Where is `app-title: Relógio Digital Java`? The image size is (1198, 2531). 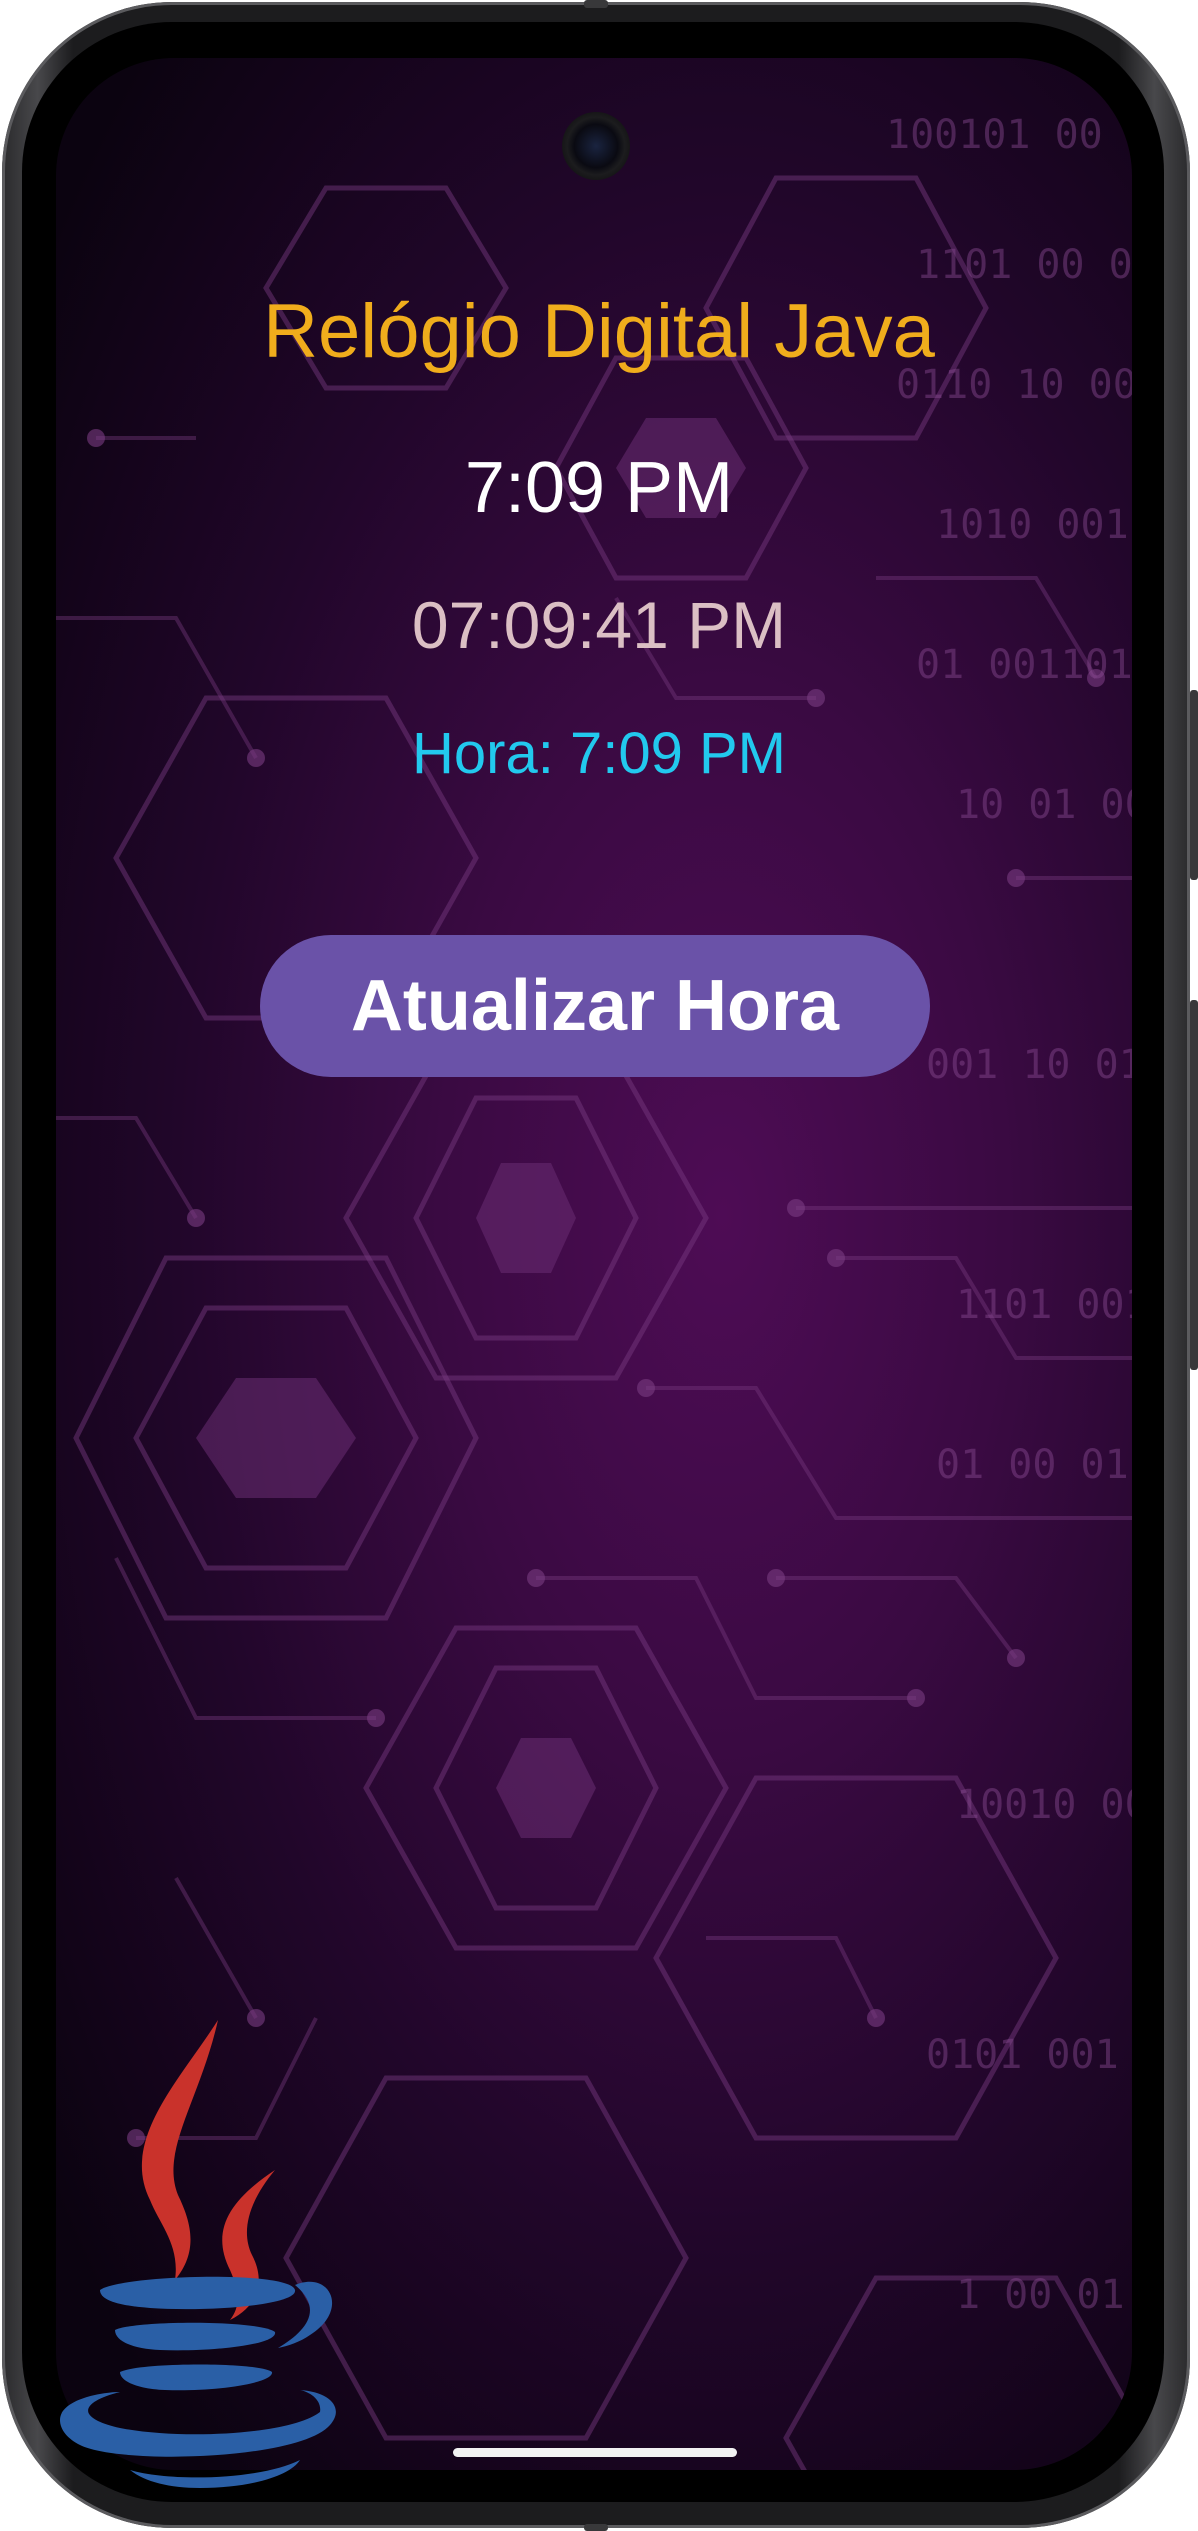 app-title: Relógio Digital Java is located at coordinates (599, 331).